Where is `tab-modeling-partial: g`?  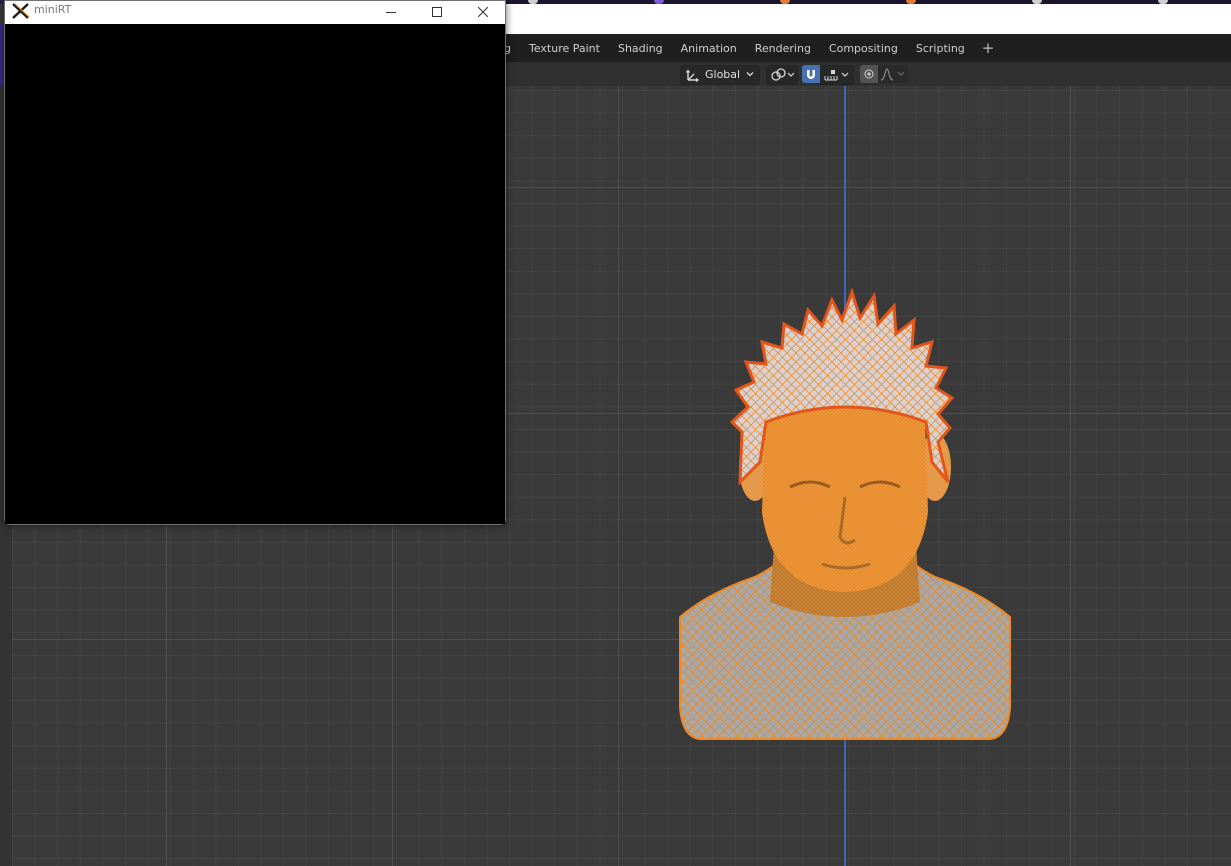 tab-modeling-partial: g is located at coordinates (512, 48).